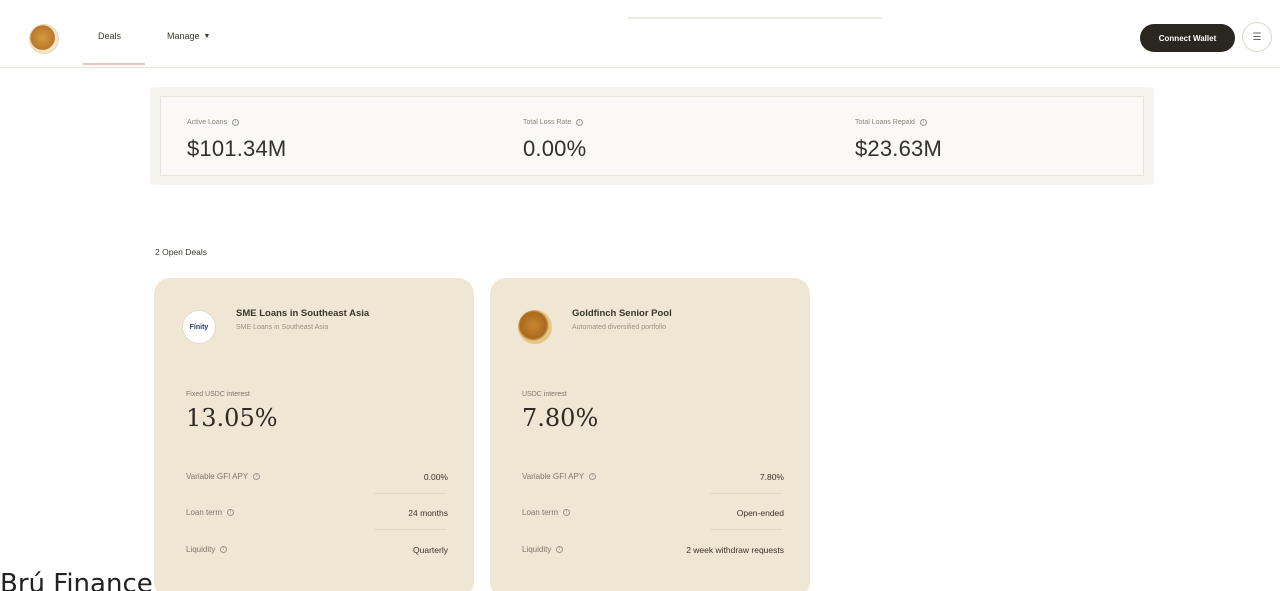 This screenshot has height=591, width=1280. What do you see at coordinates (317, 516) in the screenshot?
I see `deal-row: Loan term i 24 months` at bounding box center [317, 516].